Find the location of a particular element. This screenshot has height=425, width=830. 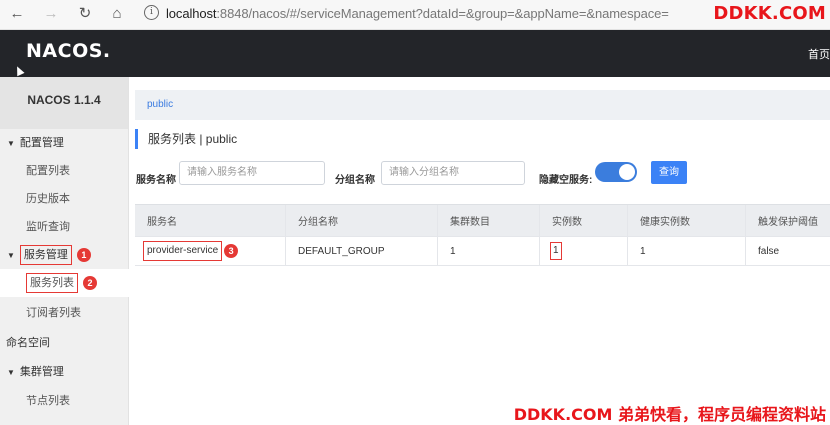

home-icon: ⌂ is located at coordinates (117, 14).